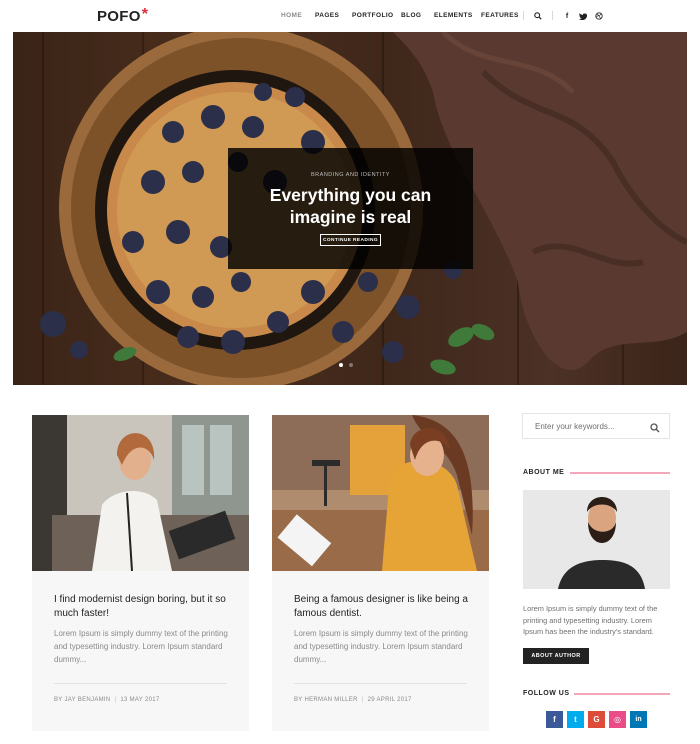  What do you see at coordinates (140, 700) in the screenshot?
I see `post-date: 13 MAY 2017` at bounding box center [140, 700].